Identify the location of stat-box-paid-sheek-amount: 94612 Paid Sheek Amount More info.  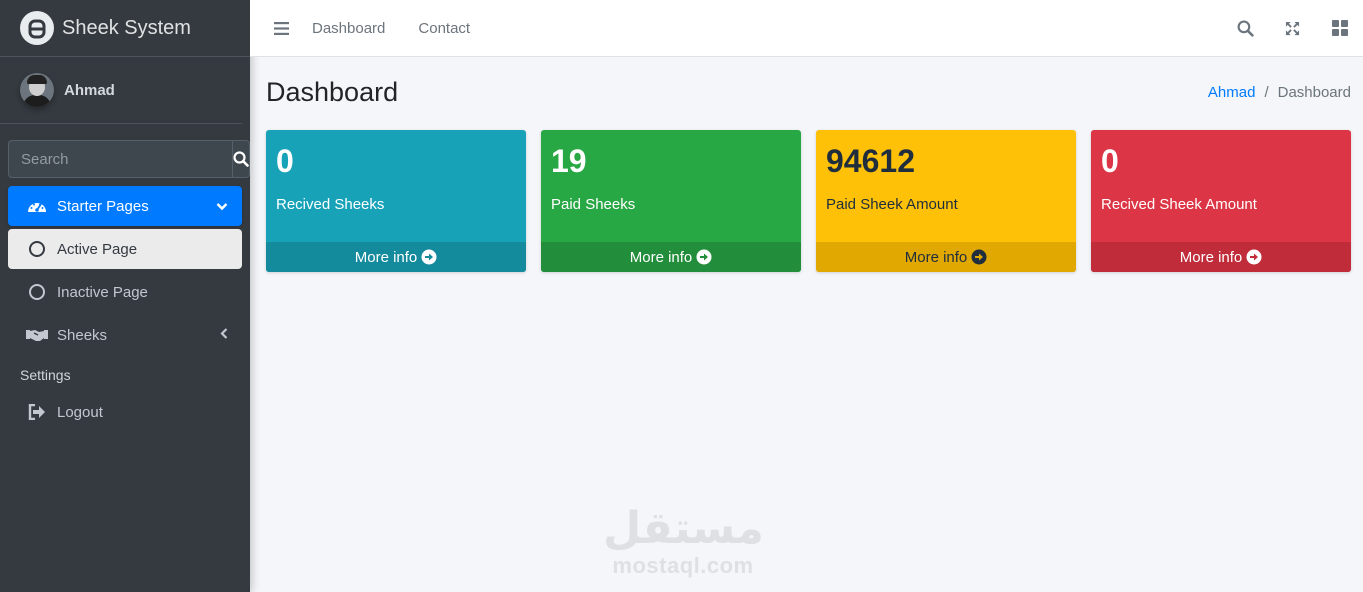
(946, 201).